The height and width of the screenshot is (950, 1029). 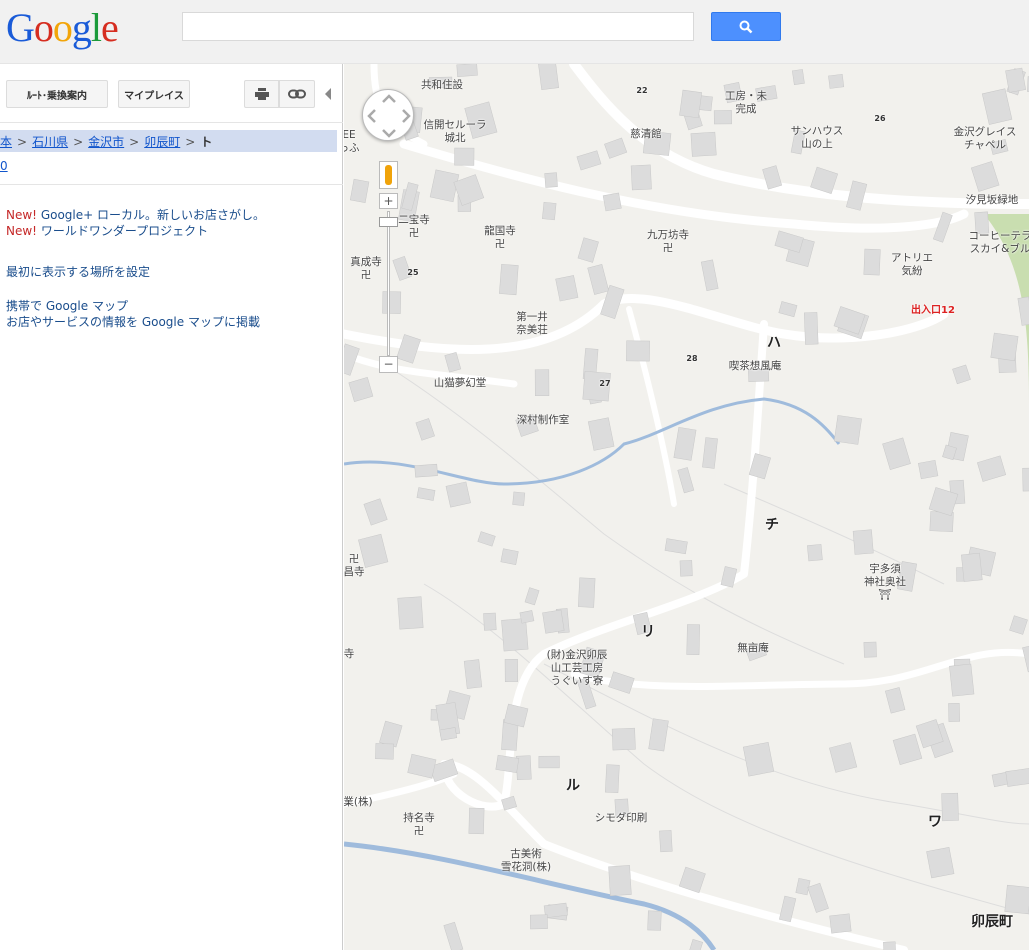 What do you see at coordinates (152, 215) in the screenshot?
I see `news-text: Google+ ローカル。新しいお店さがし。` at bounding box center [152, 215].